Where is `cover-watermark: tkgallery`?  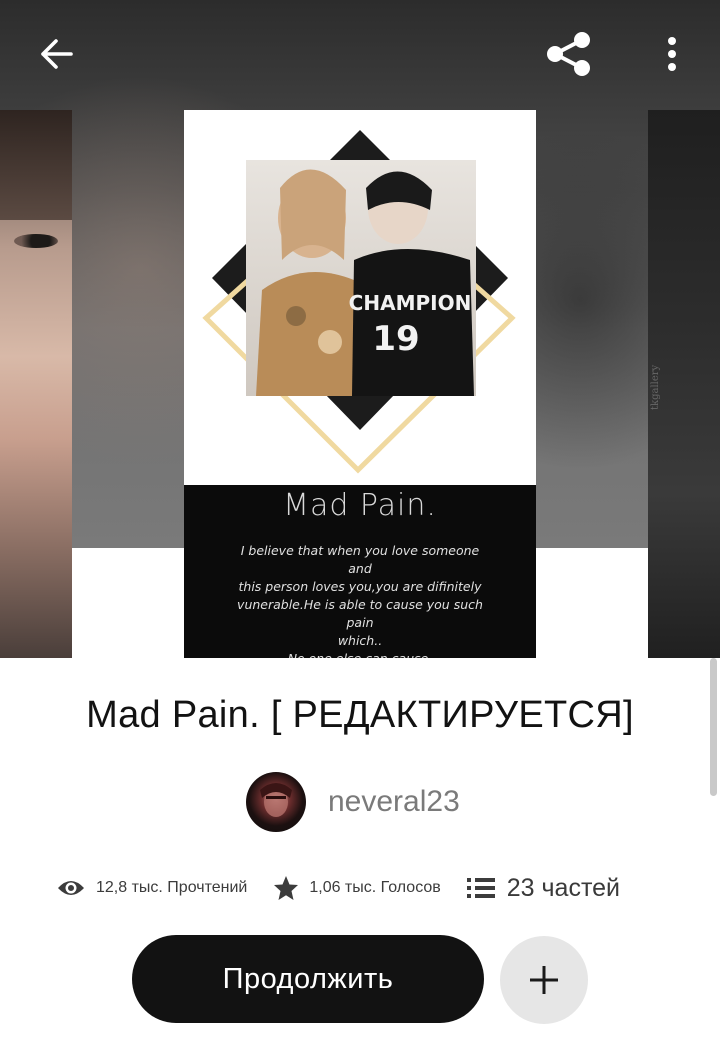 cover-watermark: tkgallery is located at coordinates (655, 387).